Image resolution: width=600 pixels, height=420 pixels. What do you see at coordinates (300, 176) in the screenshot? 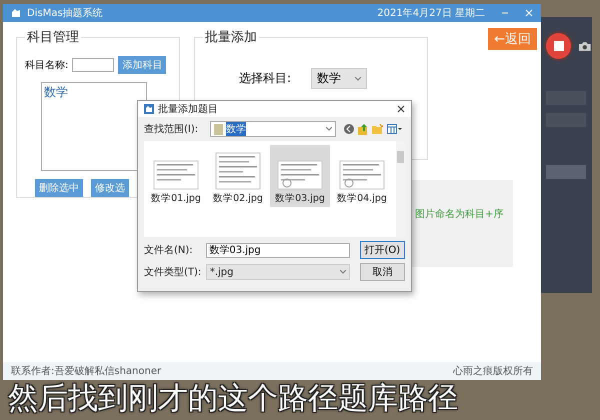
I see `file-item: 数学03.jpg` at bounding box center [300, 176].